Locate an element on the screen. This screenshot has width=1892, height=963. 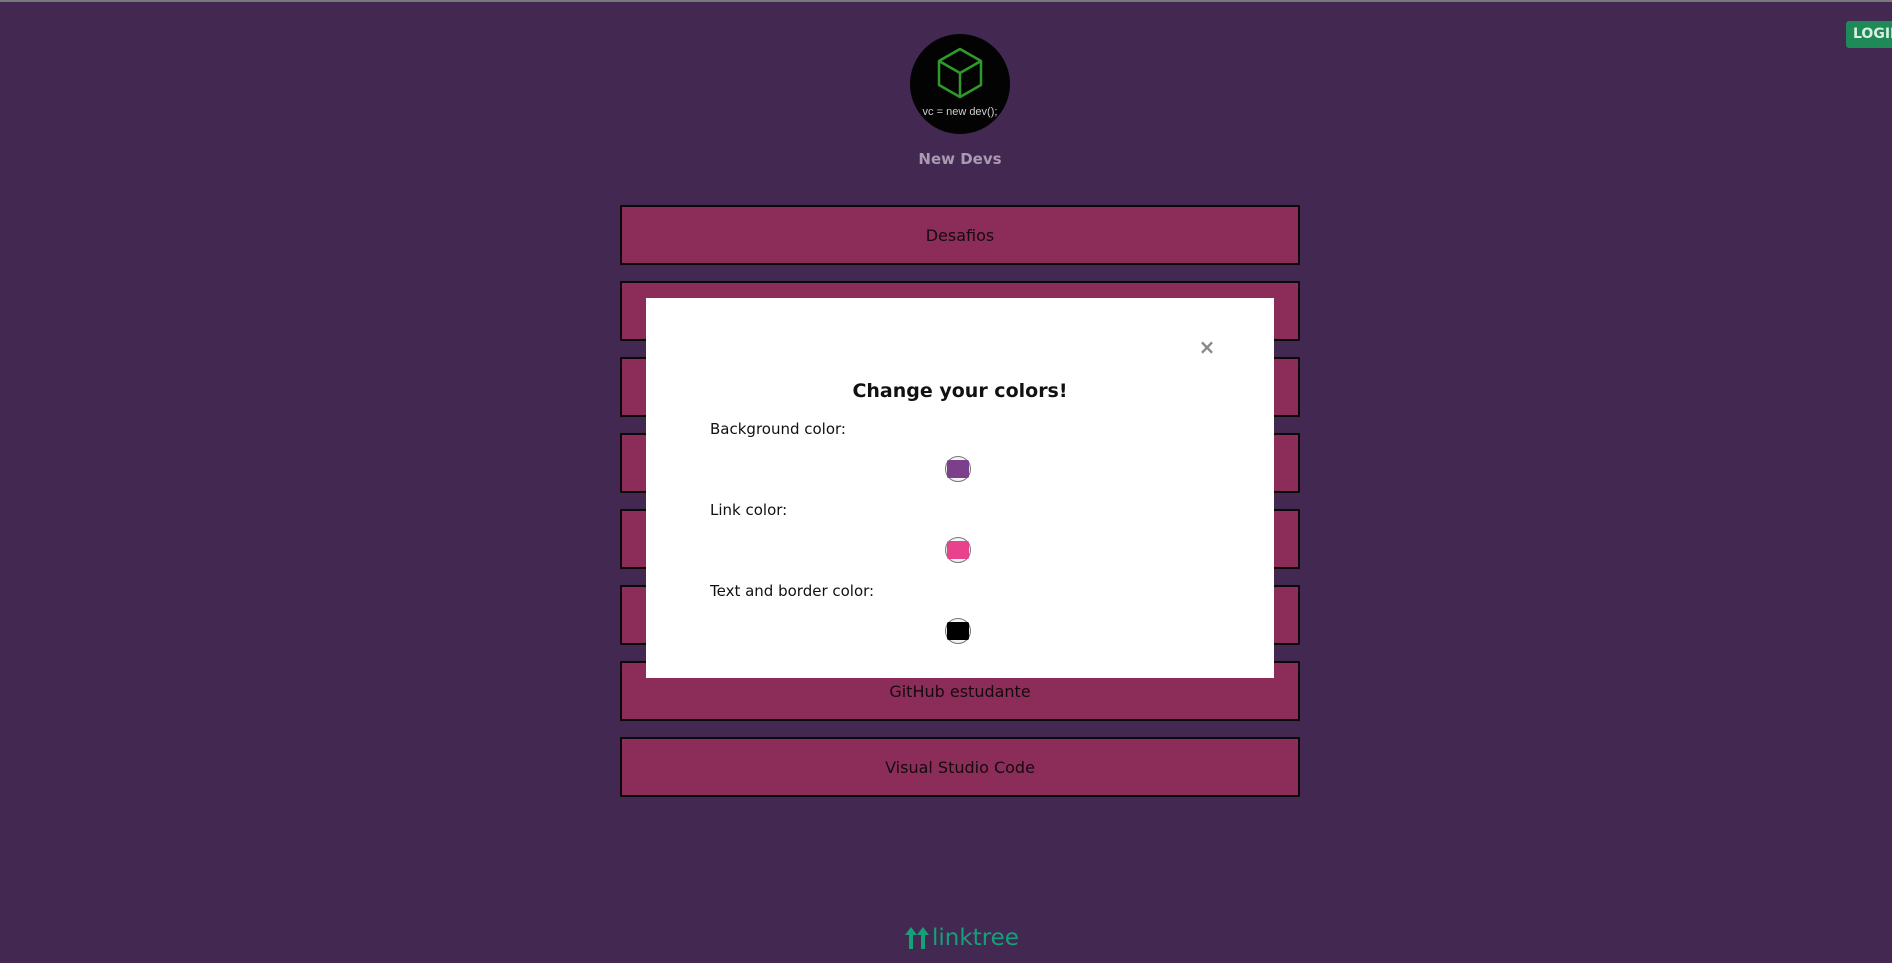
cube-icon is located at coordinates (960, 73).